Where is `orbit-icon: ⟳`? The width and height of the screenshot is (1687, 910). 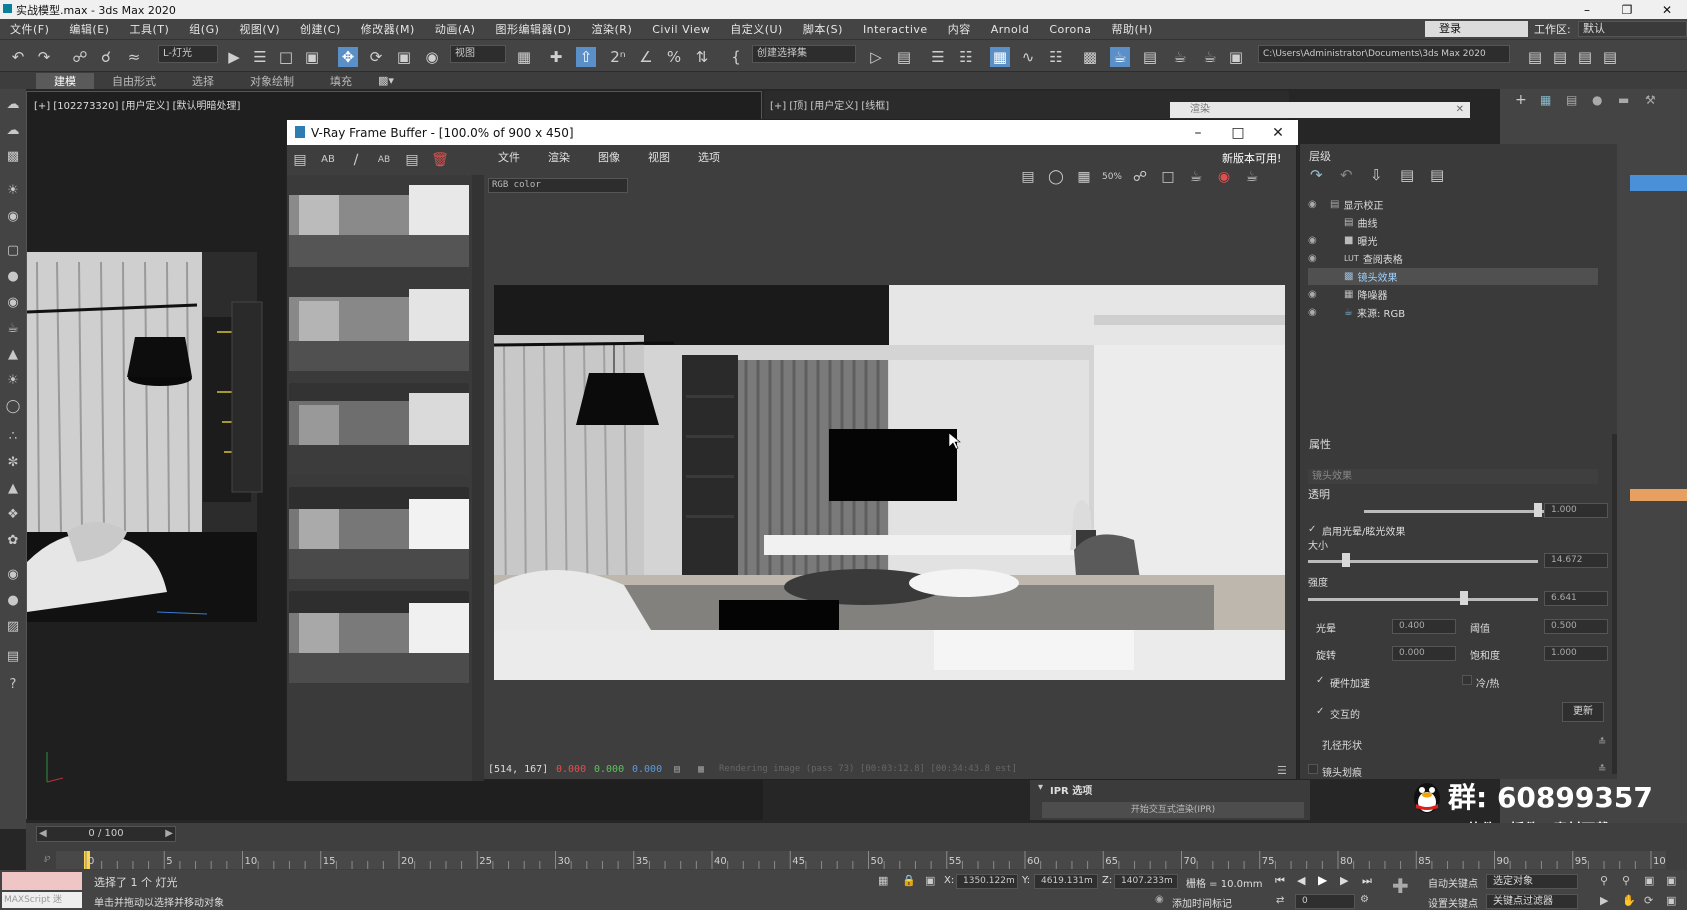
orbit-icon: ⟳ is located at coordinates (1648, 900).